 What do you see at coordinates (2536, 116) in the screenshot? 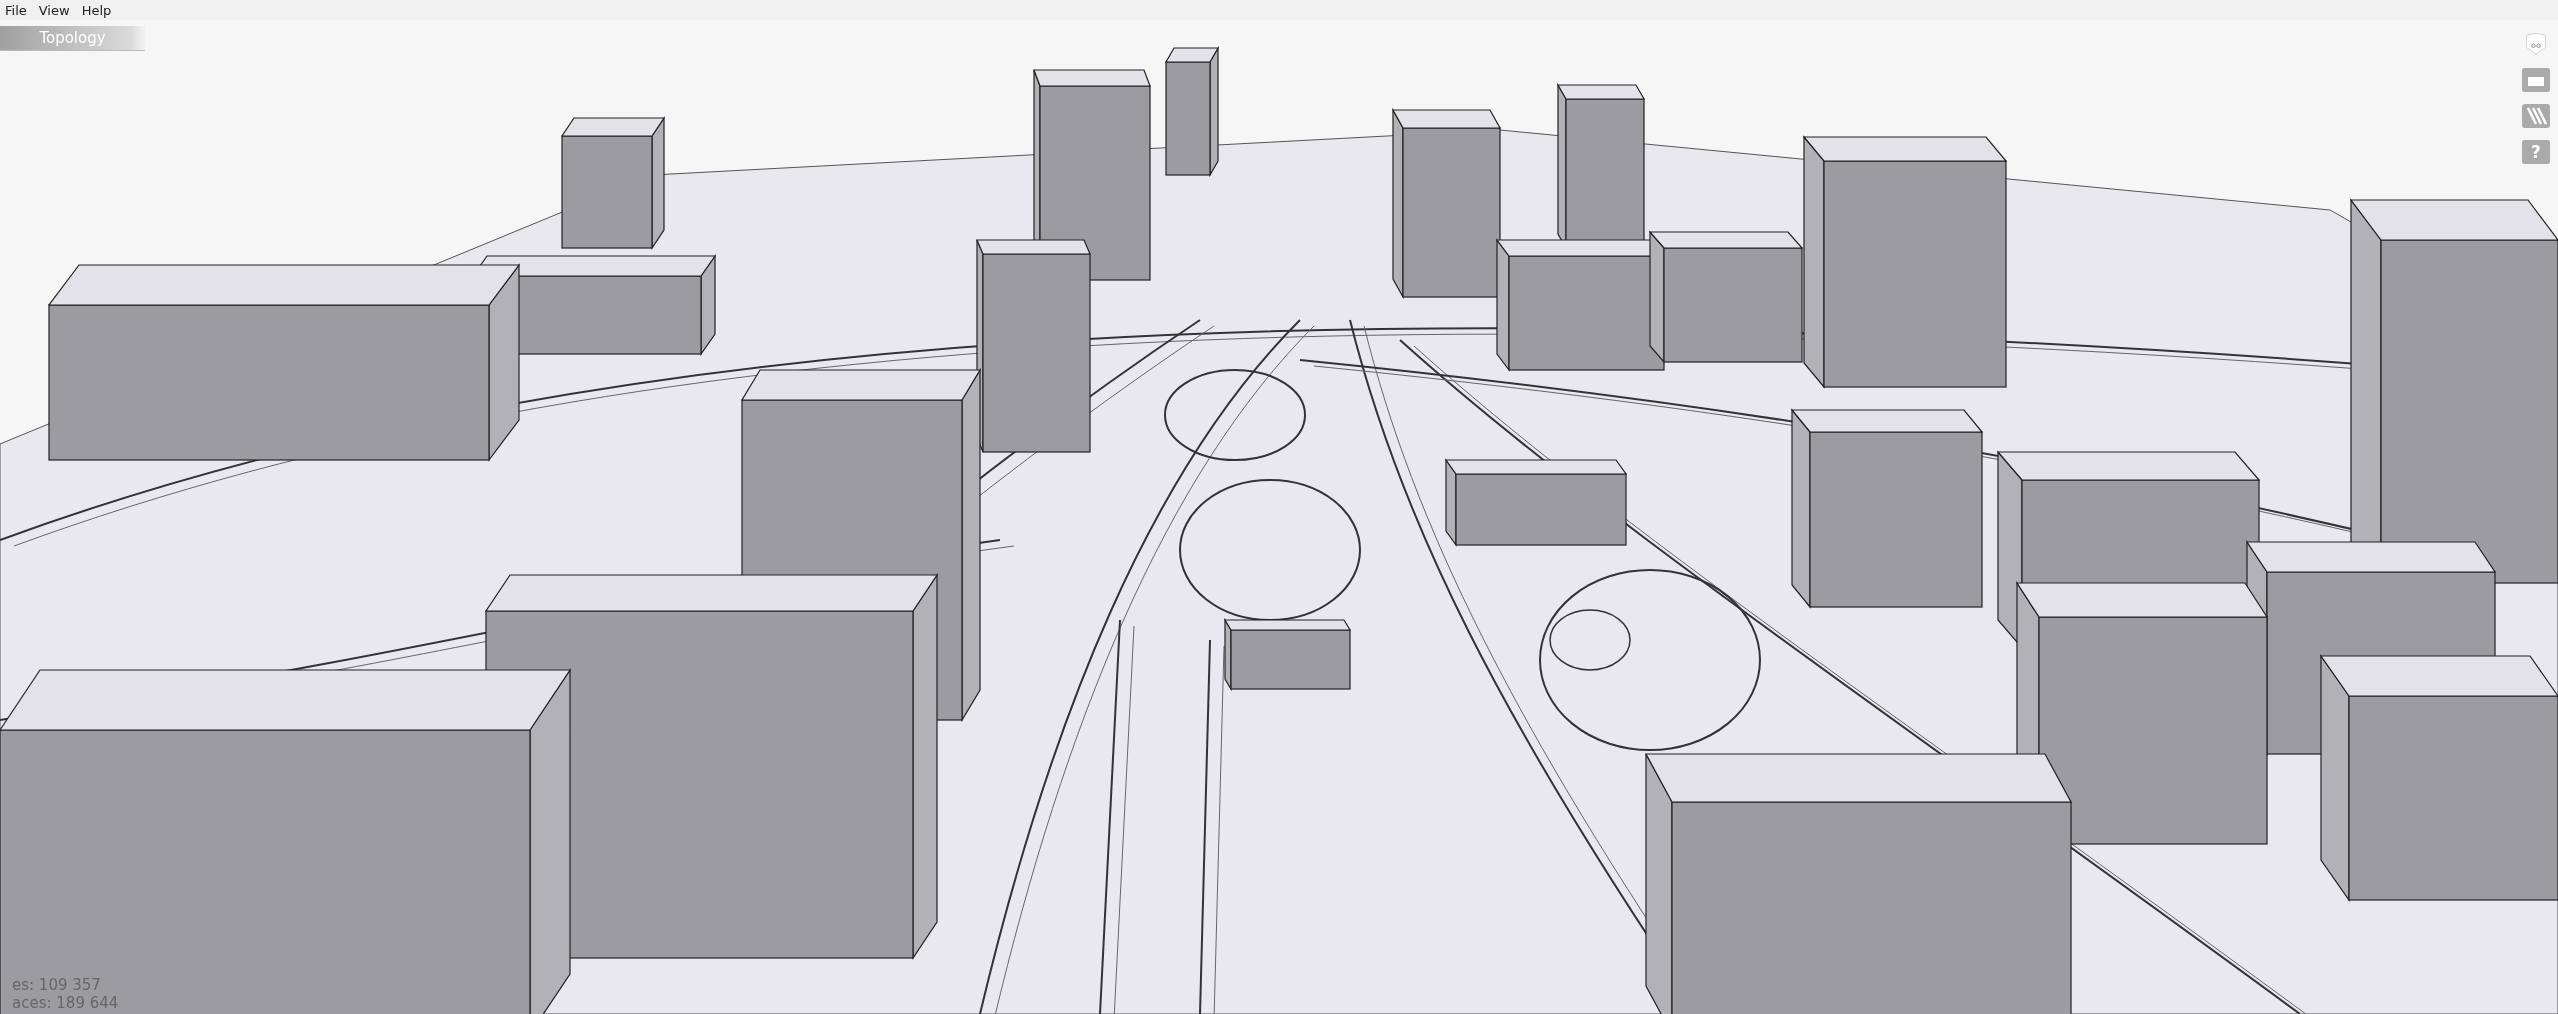
I see `hatch-icon` at bounding box center [2536, 116].